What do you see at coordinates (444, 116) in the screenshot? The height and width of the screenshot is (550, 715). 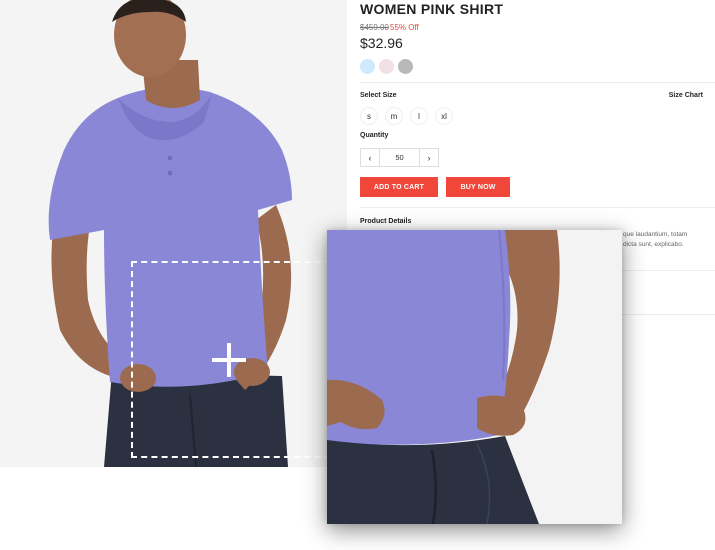 I see `size-option-xl: xl` at bounding box center [444, 116].